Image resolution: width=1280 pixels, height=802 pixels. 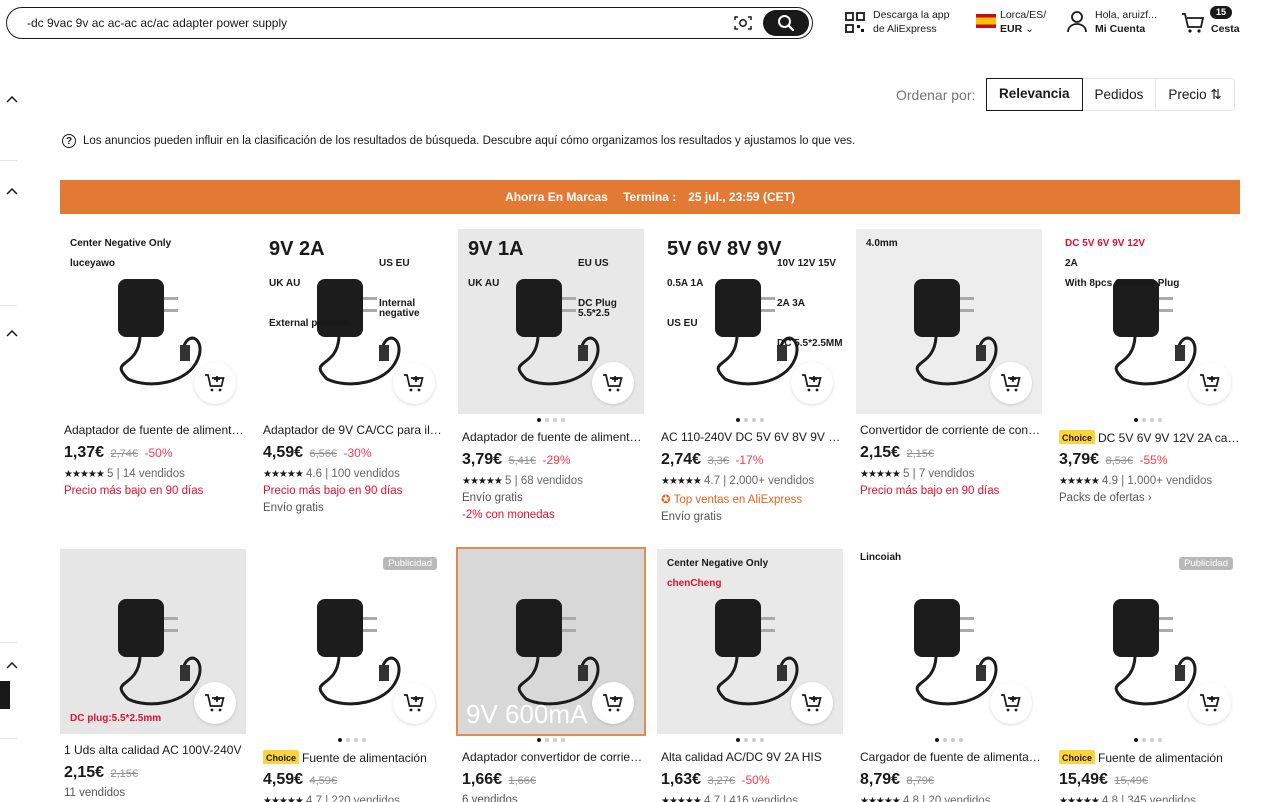 I want to click on sidebar-divider, so click(x=8, y=305).